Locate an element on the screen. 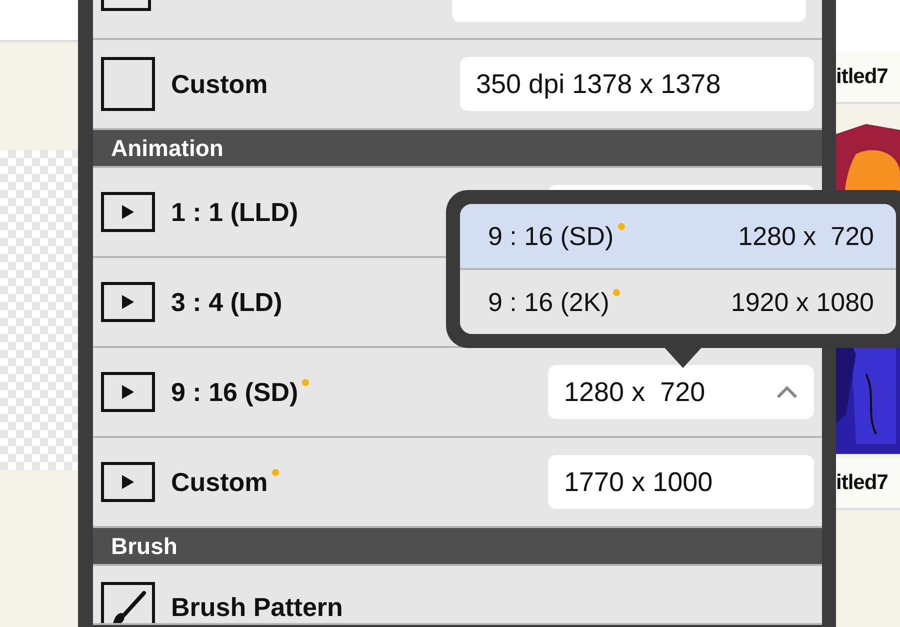 This screenshot has width=900, height=627. section-header: Animation is located at coordinates (457, 149).